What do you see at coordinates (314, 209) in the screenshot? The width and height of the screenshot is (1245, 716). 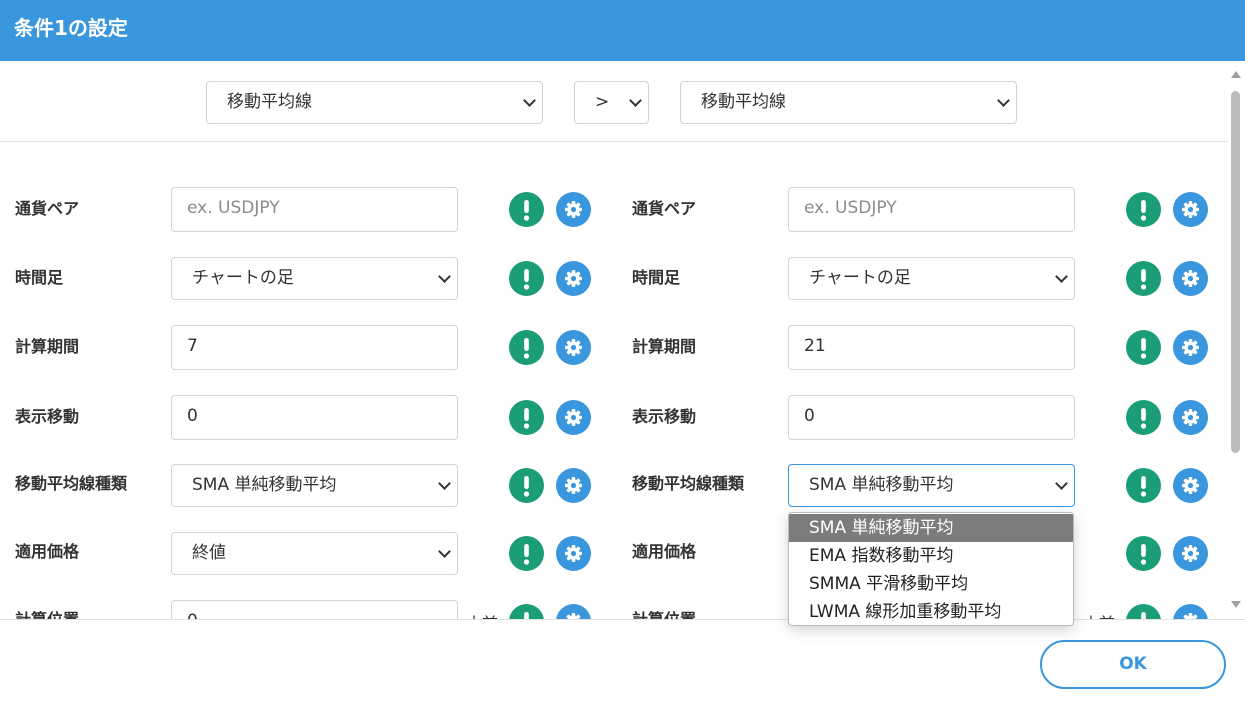 I see `left-currency-pair-input: ex. USDJPY` at bounding box center [314, 209].